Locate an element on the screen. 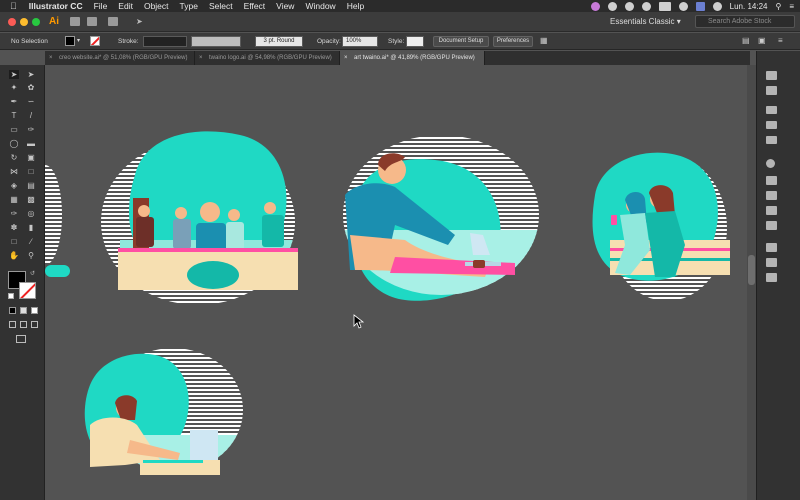  symbol-sprayer-tool: ✽ is located at coordinates (14, 227).